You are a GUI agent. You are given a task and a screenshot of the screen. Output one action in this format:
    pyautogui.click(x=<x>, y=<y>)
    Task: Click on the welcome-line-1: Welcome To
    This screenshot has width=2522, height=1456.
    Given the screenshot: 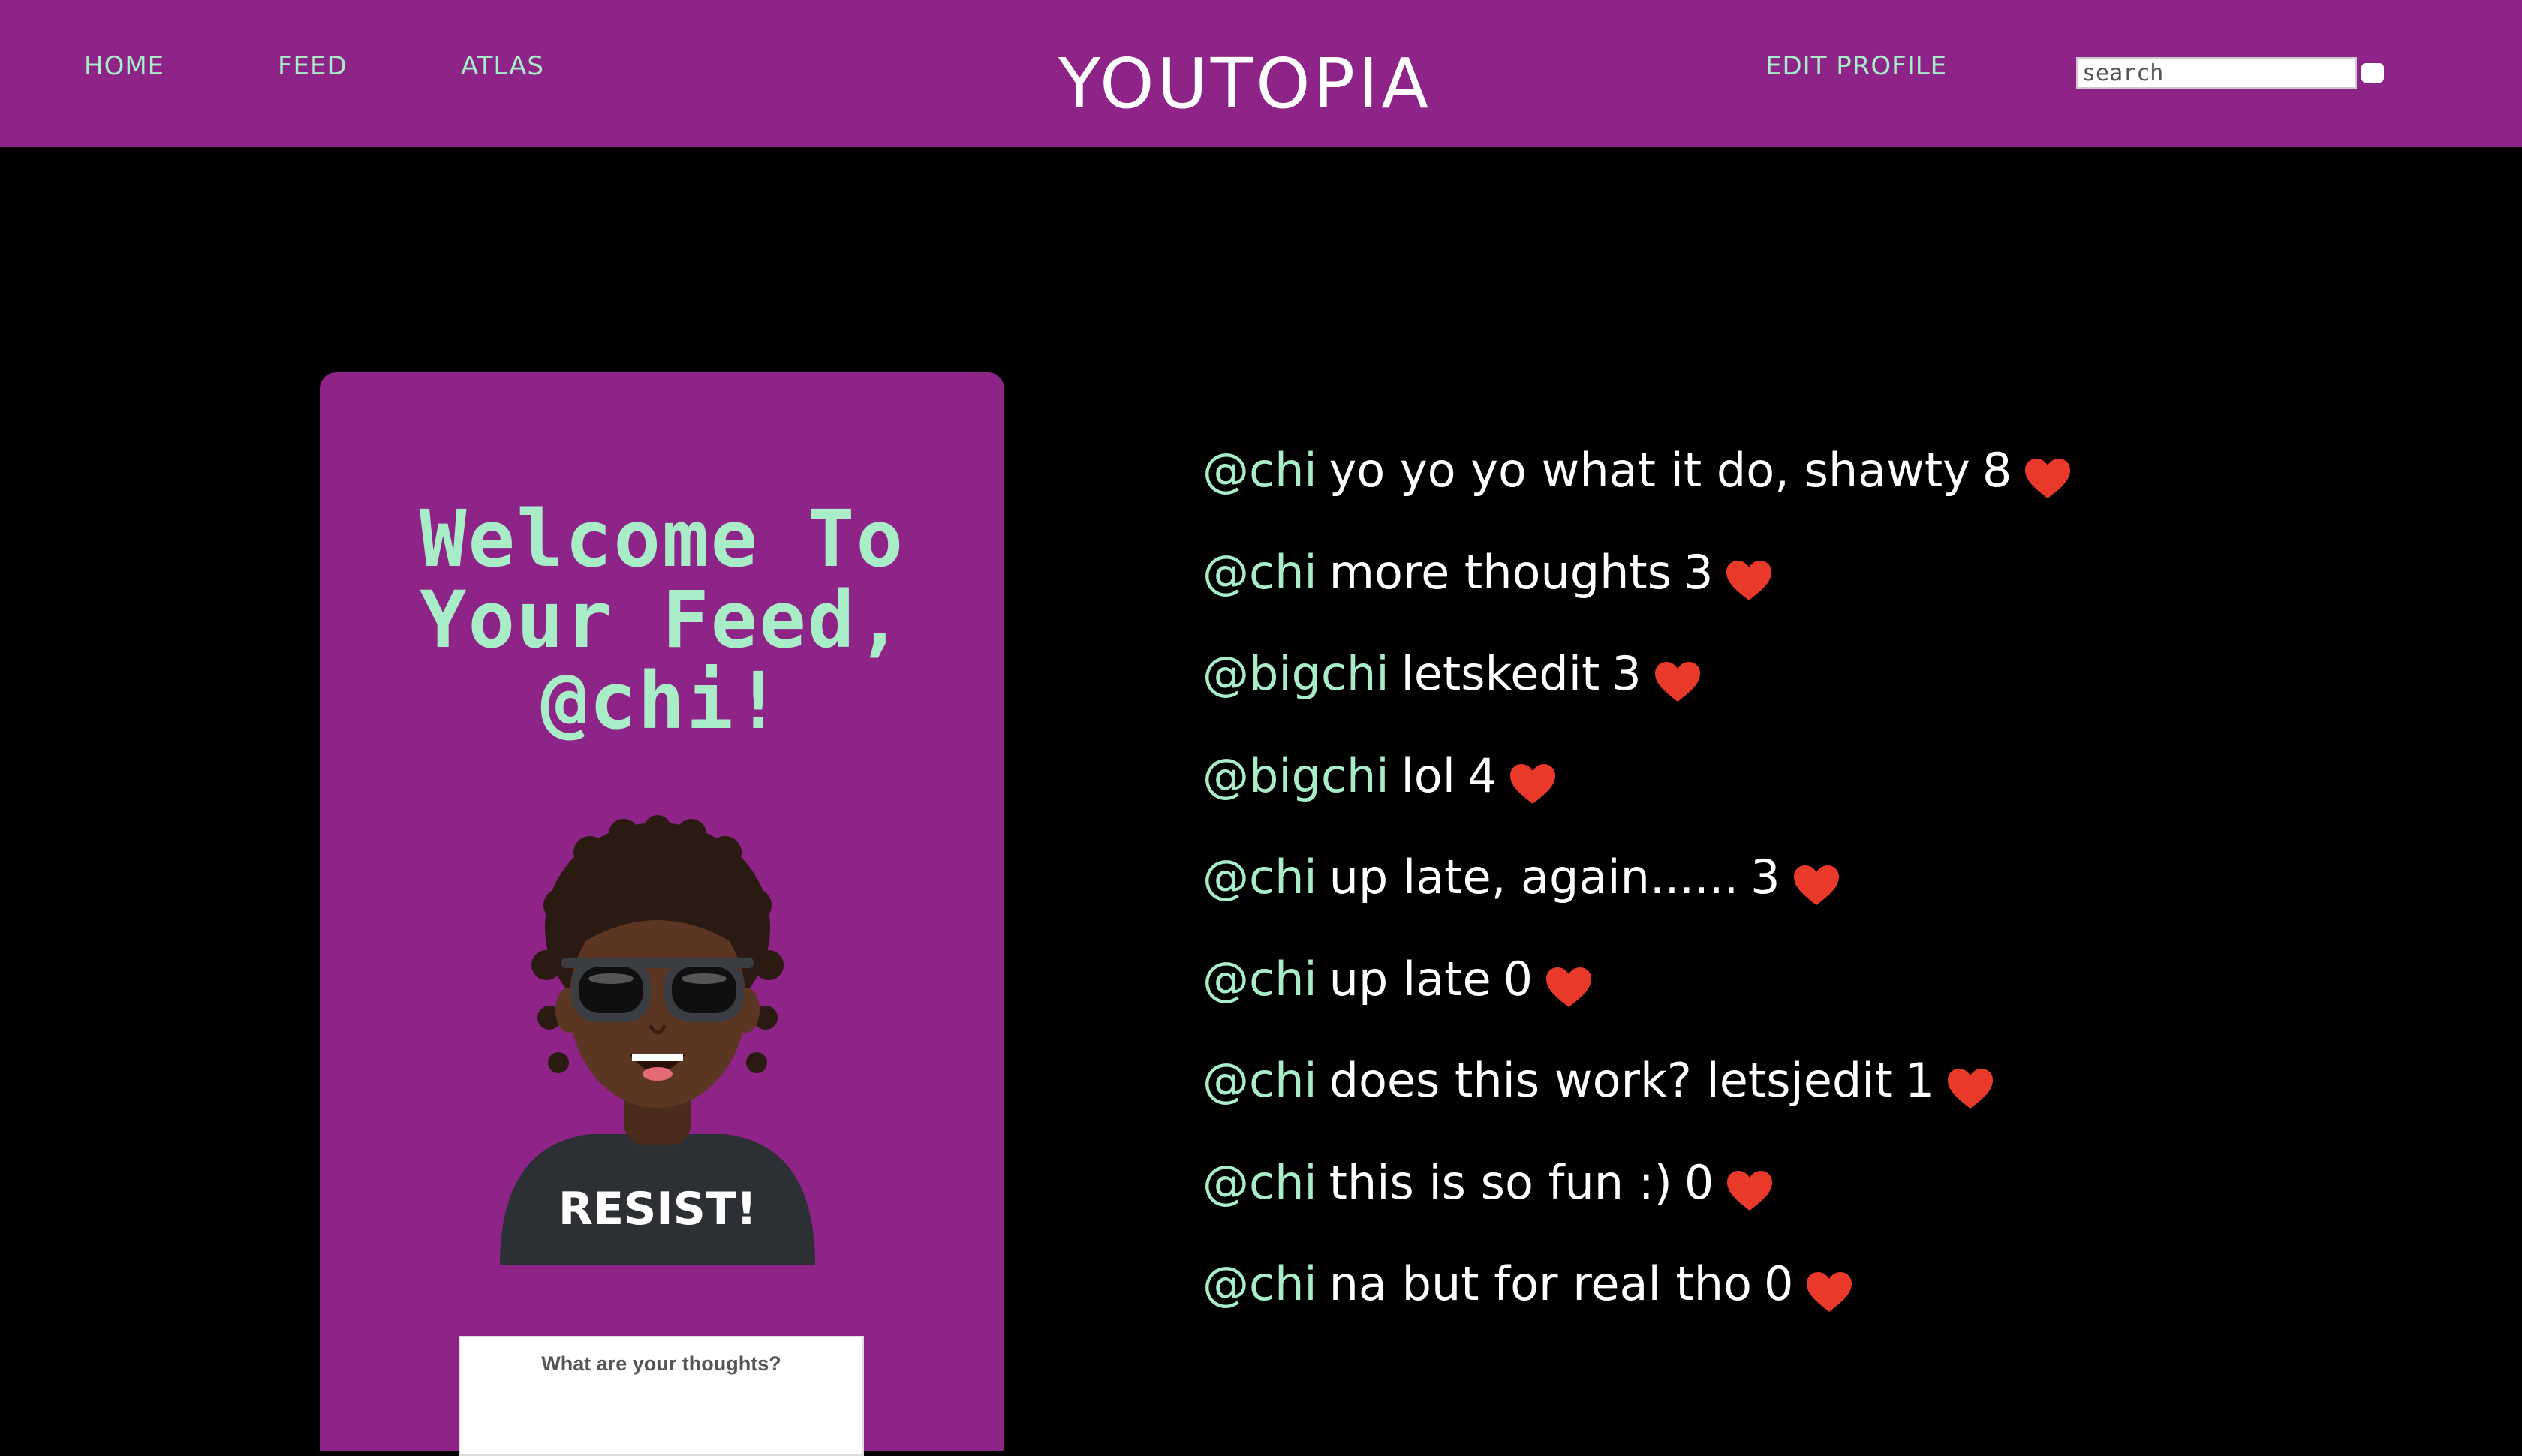 What is the action you would take?
    pyautogui.click(x=662, y=539)
    